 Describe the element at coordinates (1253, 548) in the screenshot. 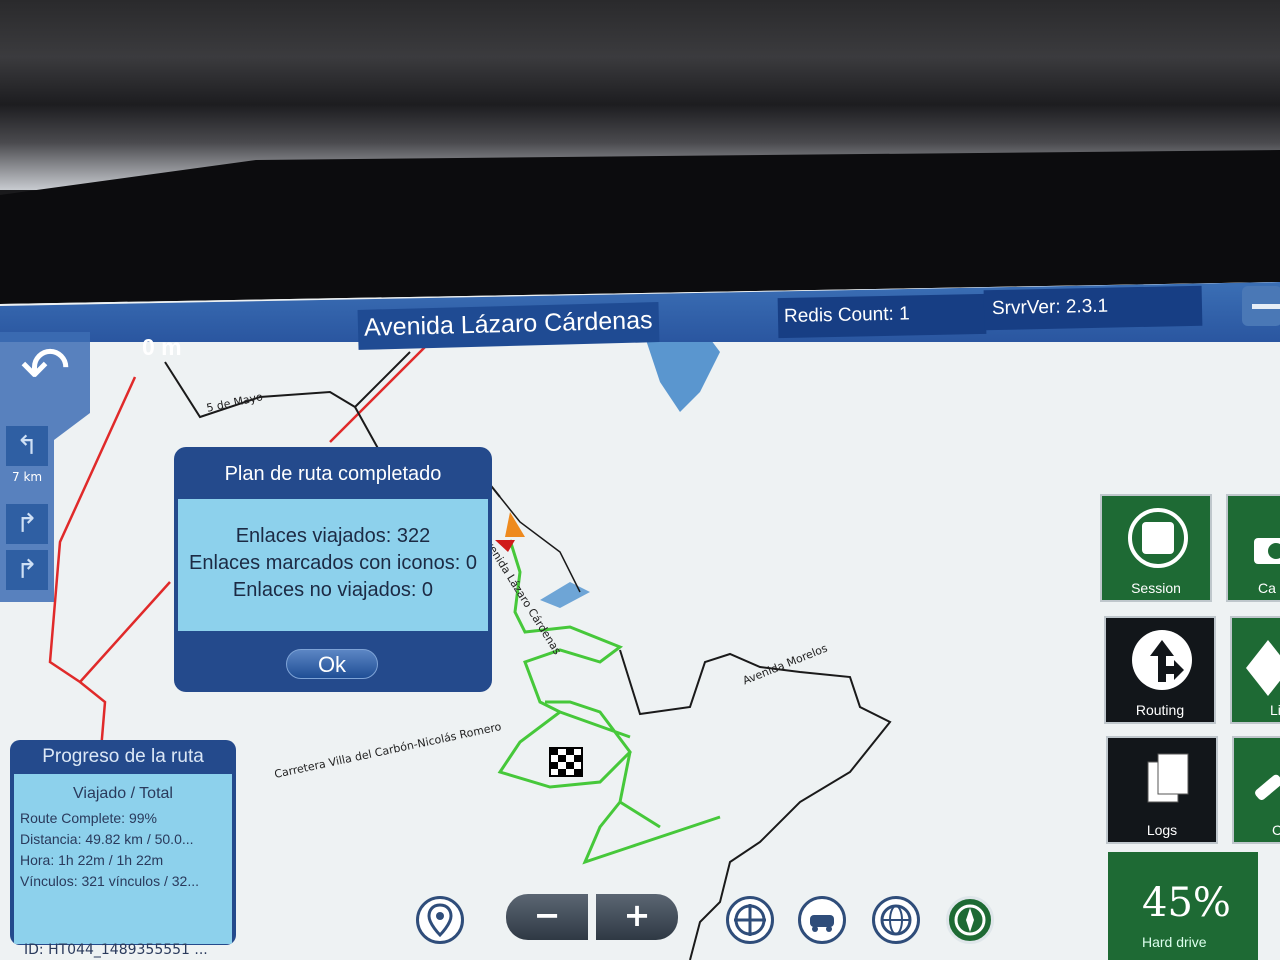

I see `camera-tile: Ca` at that location.